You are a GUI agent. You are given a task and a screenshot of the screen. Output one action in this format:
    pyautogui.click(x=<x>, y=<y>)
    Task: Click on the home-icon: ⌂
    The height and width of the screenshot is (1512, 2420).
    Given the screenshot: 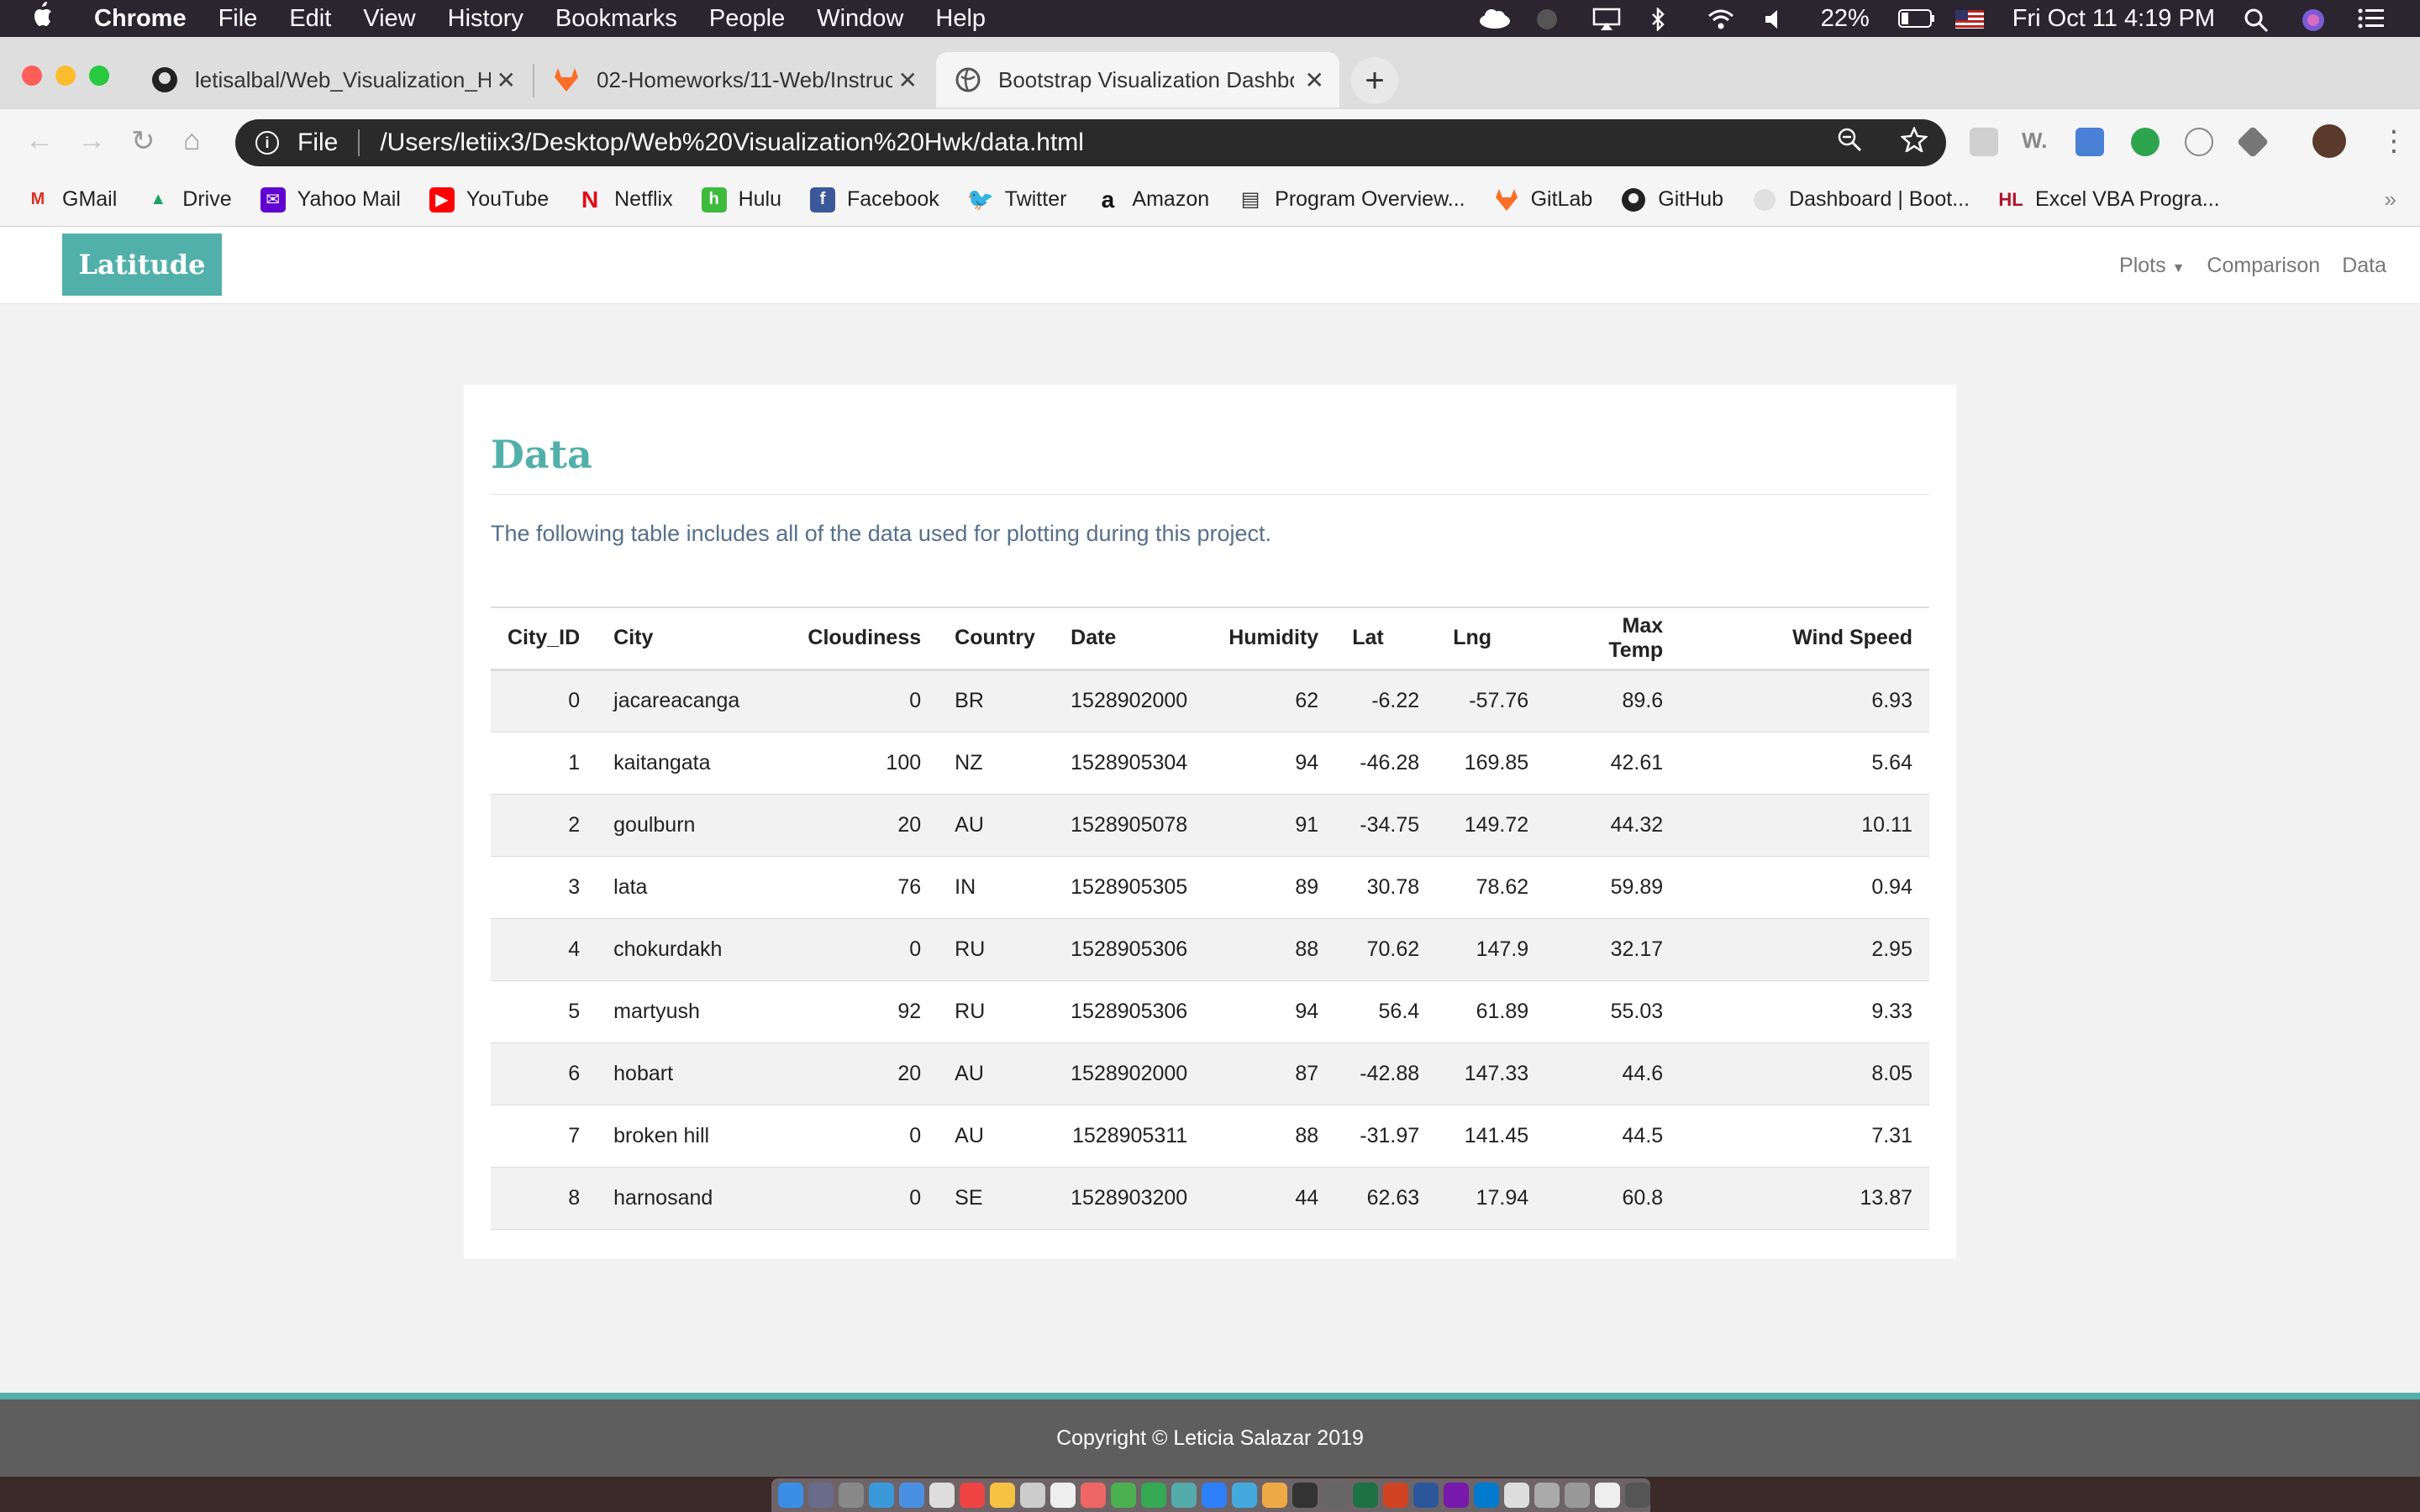 What is the action you would take?
    pyautogui.click(x=192, y=140)
    